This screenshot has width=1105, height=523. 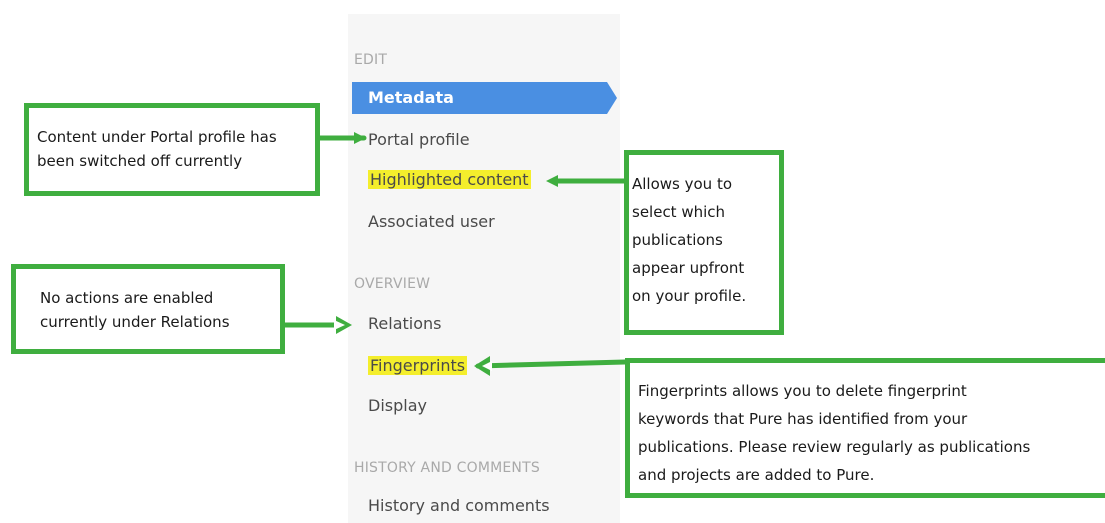 What do you see at coordinates (360, 138) in the screenshot?
I see `arrow-head-portal` at bounding box center [360, 138].